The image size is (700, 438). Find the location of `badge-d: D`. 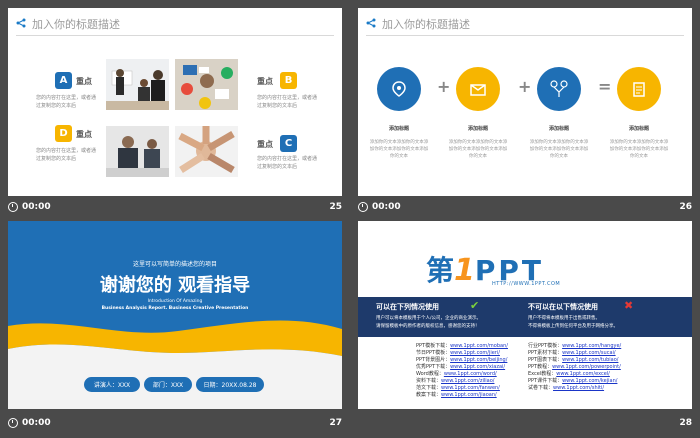

badge-d: D is located at coordinates (63, 133).